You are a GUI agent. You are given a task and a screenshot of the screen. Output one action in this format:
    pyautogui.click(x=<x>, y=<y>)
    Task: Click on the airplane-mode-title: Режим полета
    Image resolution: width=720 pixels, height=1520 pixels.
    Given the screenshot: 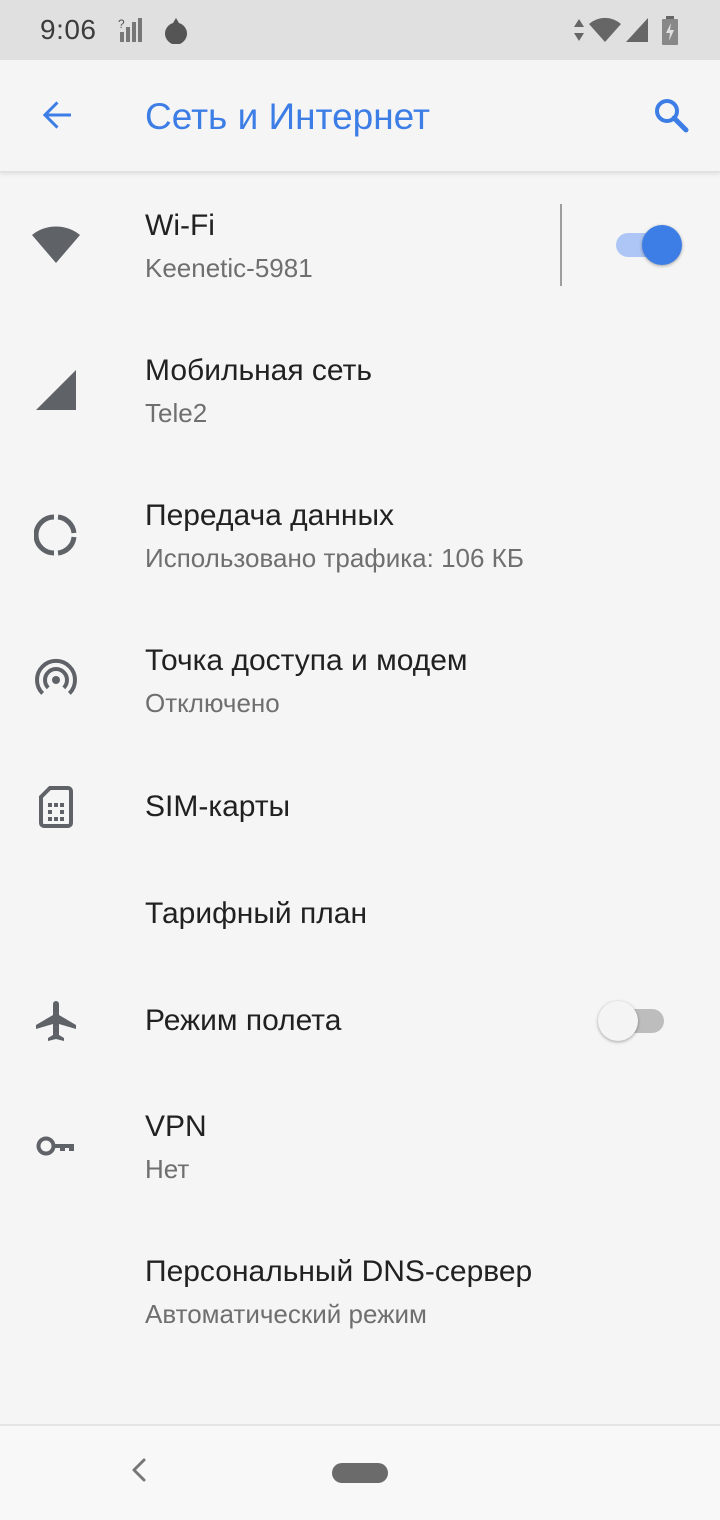 What is the action you would take?
    pyautogui.click(x=243, y=1020)
    